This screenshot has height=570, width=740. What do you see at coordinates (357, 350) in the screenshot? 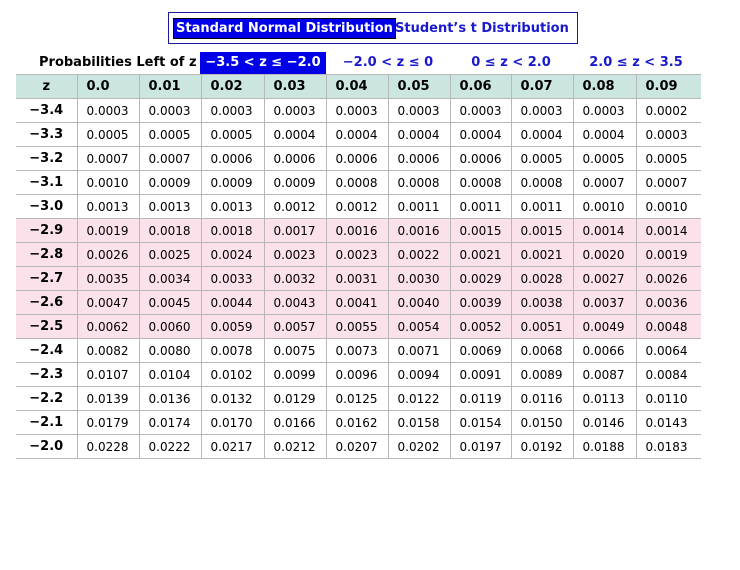
I see `probability-cell: 0.0073` at bounding box center [357, 350].